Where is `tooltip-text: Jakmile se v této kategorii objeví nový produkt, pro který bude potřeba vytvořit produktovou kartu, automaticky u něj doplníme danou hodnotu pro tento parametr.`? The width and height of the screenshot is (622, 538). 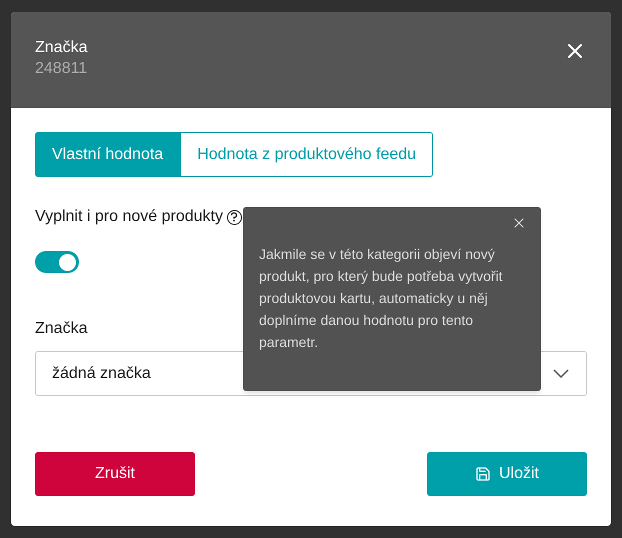
tooltip-text: Jakmile se v této kategorii objeví nový produkt, pro který bude potřeba vytvořit produktovou kartu, automaticky u něj doplníme danou hodnotu pro tento parametr. is located at coordinates (381, 298).